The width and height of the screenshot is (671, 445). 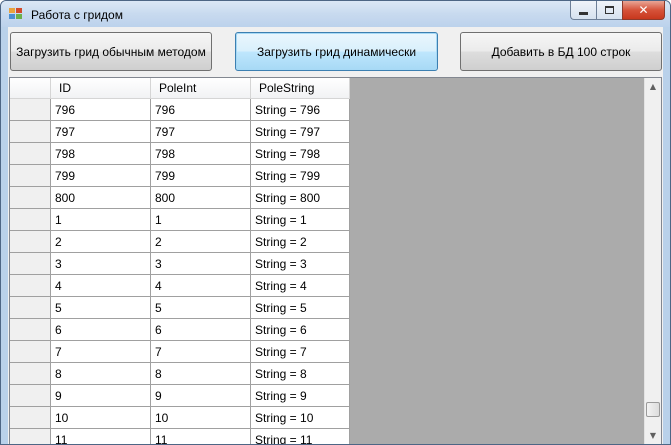 I want to click on cell-id: 10, so click(x=101, y=418).